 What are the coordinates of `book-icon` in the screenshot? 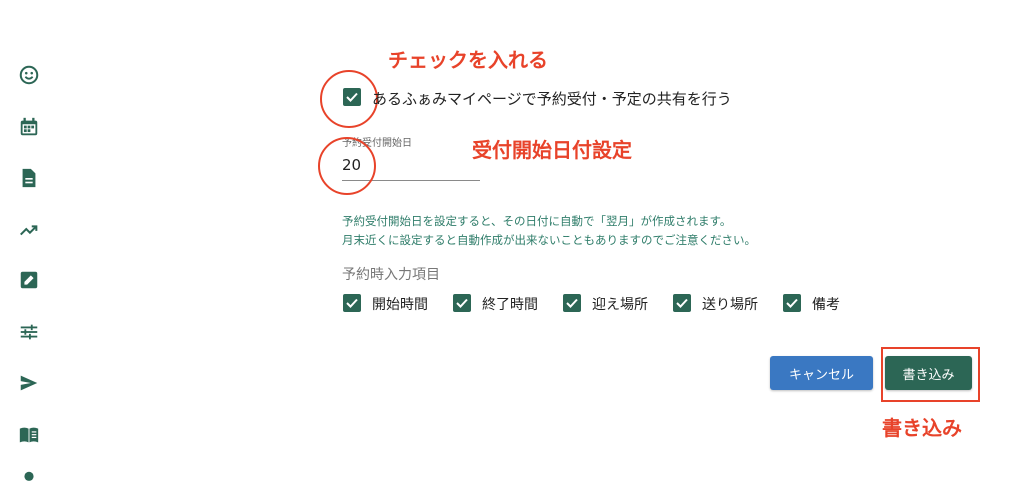 It's located at (29, 435).